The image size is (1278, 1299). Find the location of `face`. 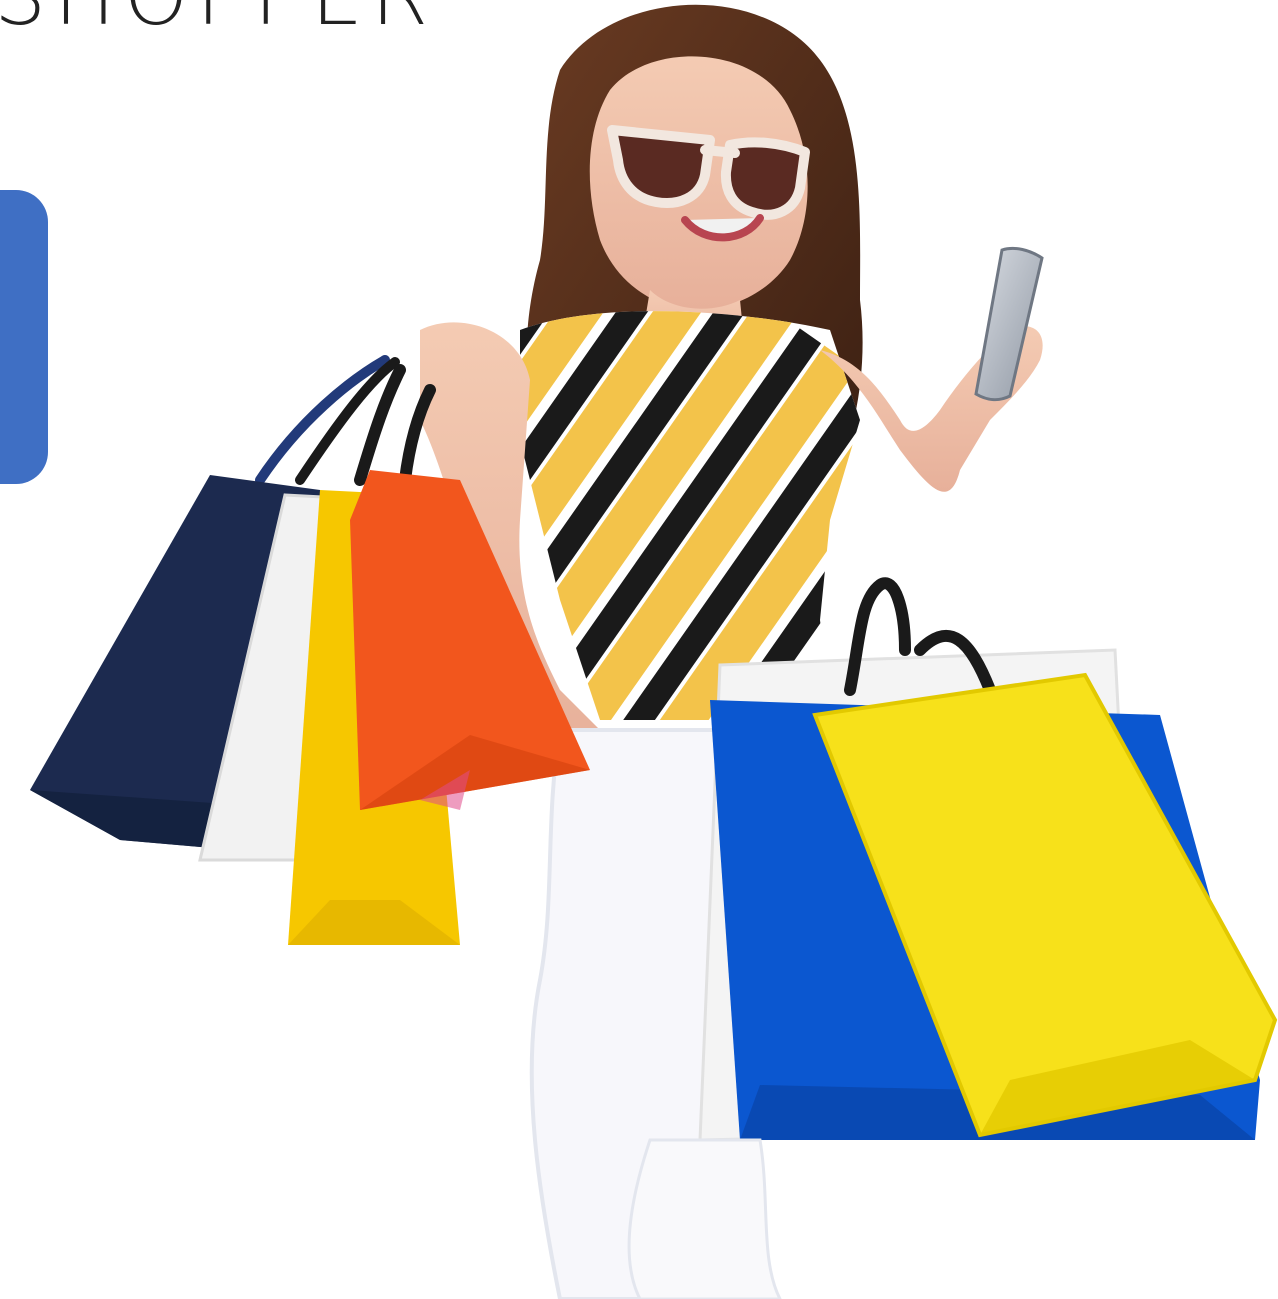

face is located at coordinates (699, 183).